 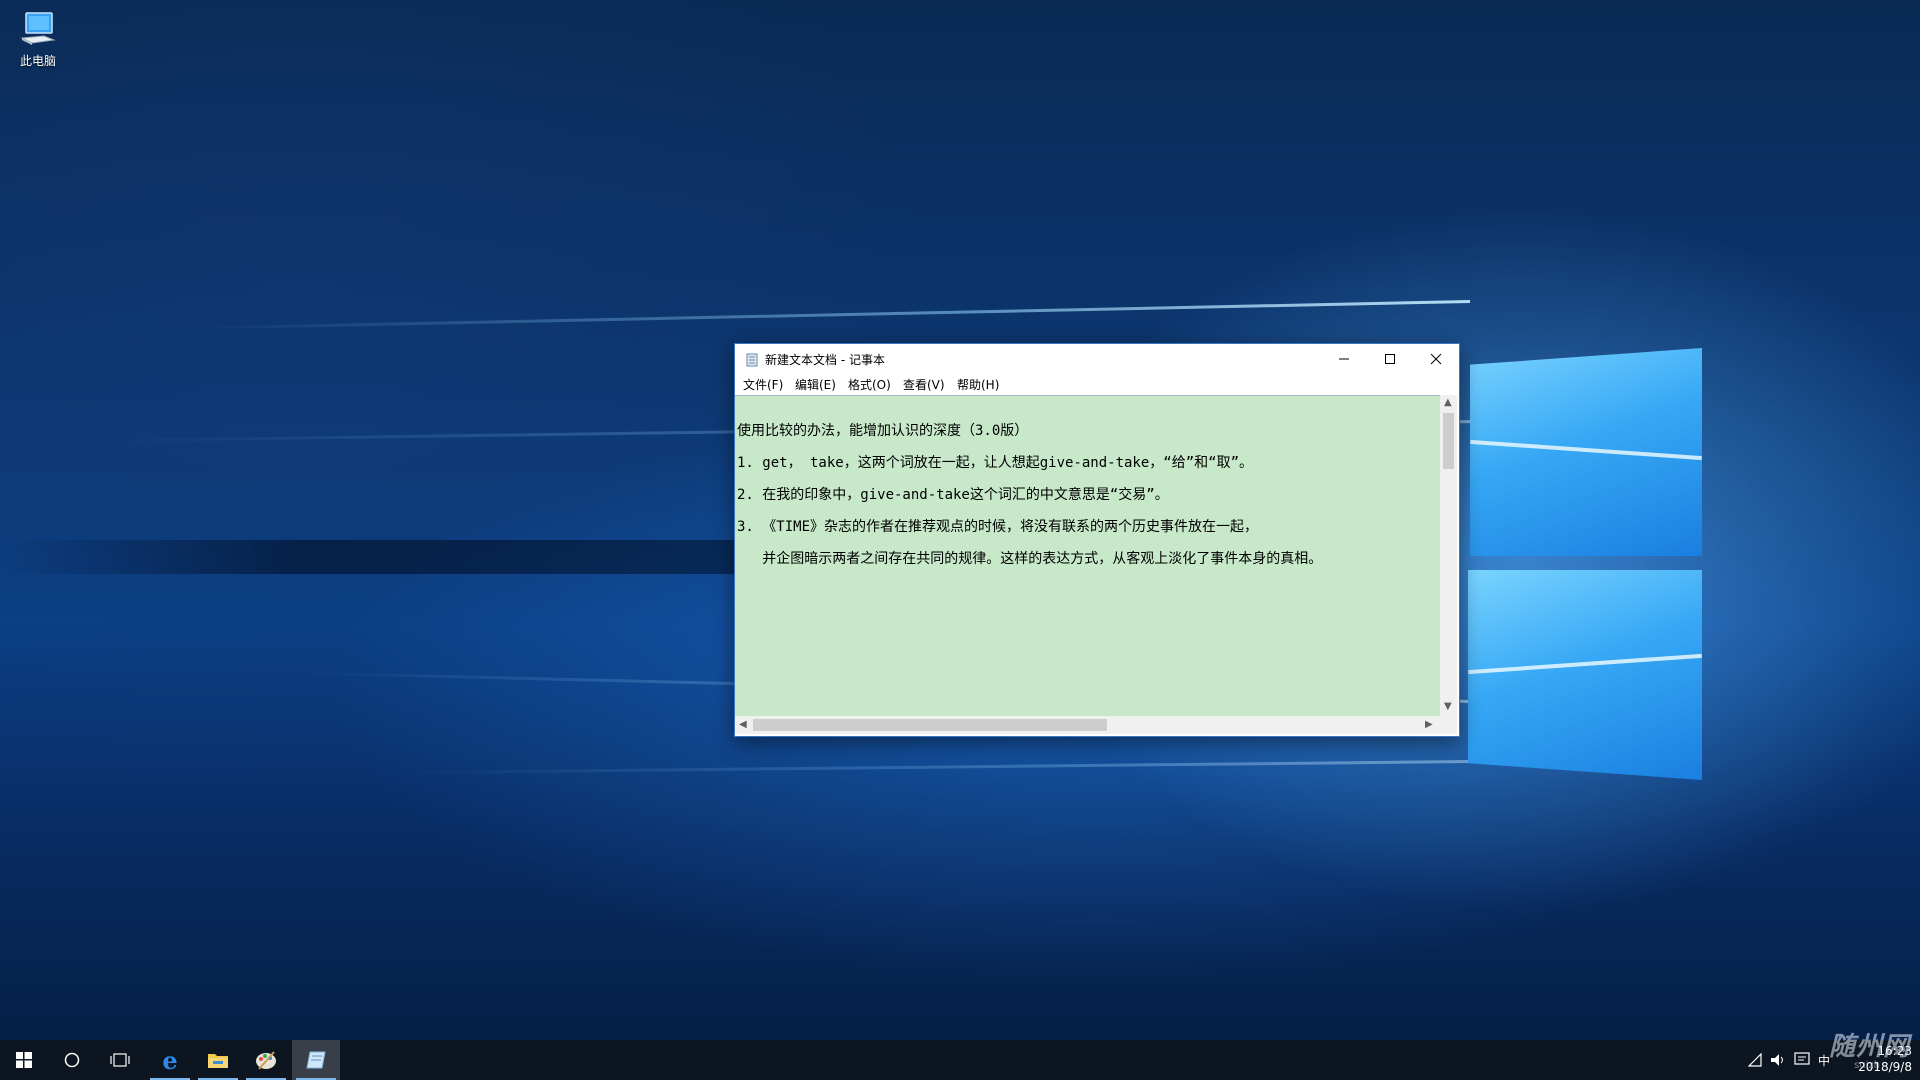 What do you see at coordinates (1867, 1065) in the screenshot?
I see `watermark-subtext: suizh` at bounding box center [1867, 1065].